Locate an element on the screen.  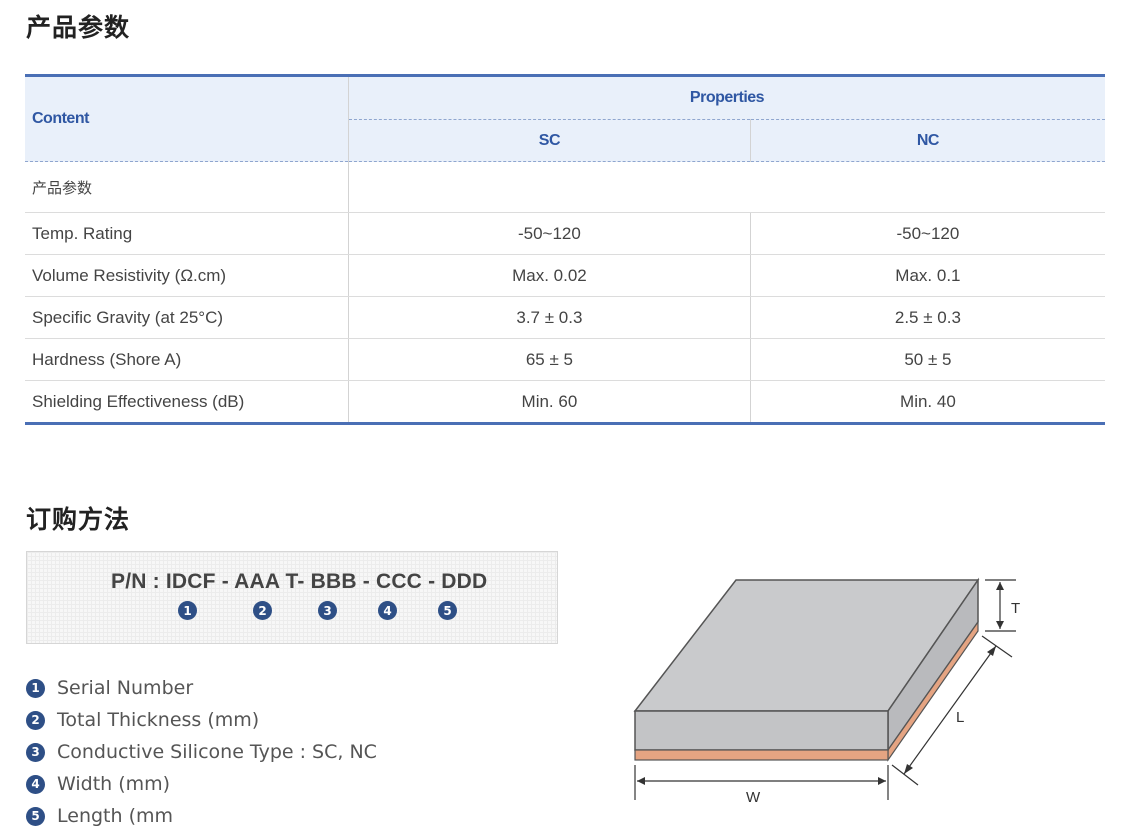
group-label: 产品参数 is located at coordinates (187, 187).